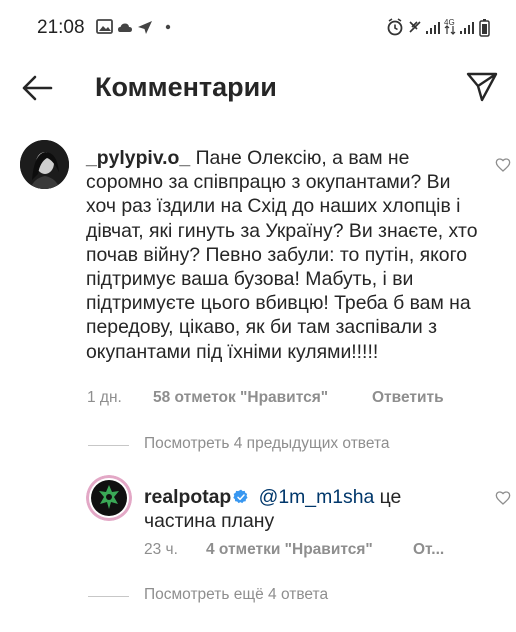 The height and width of the screenshot is (632, 516). I want to click on verified-badge-icon, so click(240, 496).